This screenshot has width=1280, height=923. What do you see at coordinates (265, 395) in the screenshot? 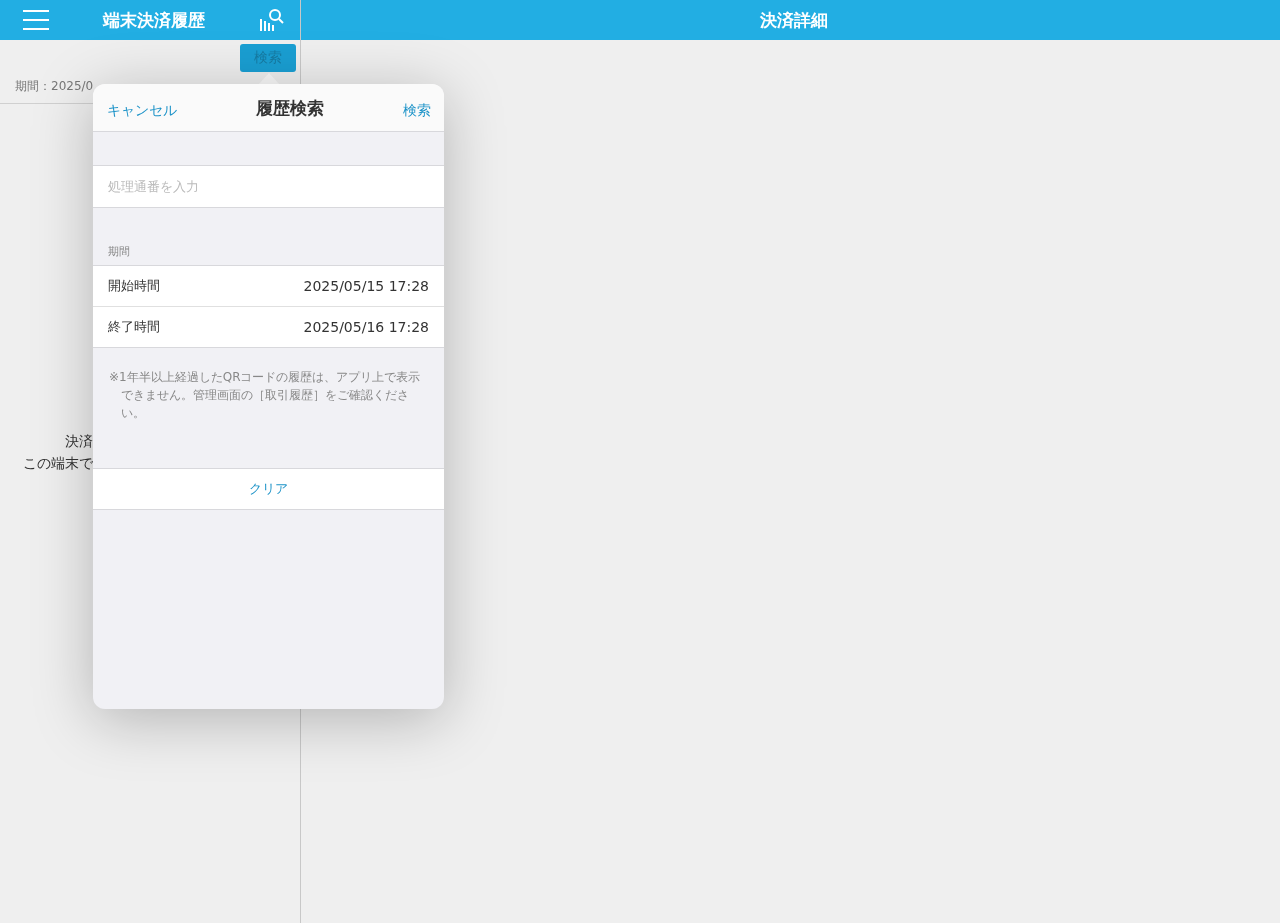
I see `note-text: ※1年半以上経過したQRコードの履歴は、アプリ上で表示できません。管理画面の［取引履歴］をご確認ください。` at bounding box center [265, 395].